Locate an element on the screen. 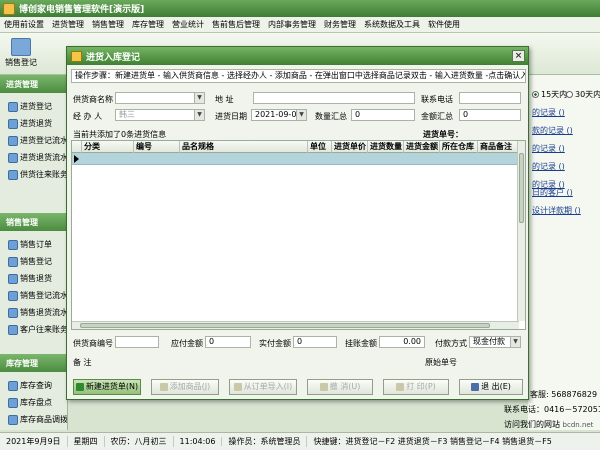 The image size is (600, 450). add-product-button: 添加商品(J) is located at coordinates (185, 387).